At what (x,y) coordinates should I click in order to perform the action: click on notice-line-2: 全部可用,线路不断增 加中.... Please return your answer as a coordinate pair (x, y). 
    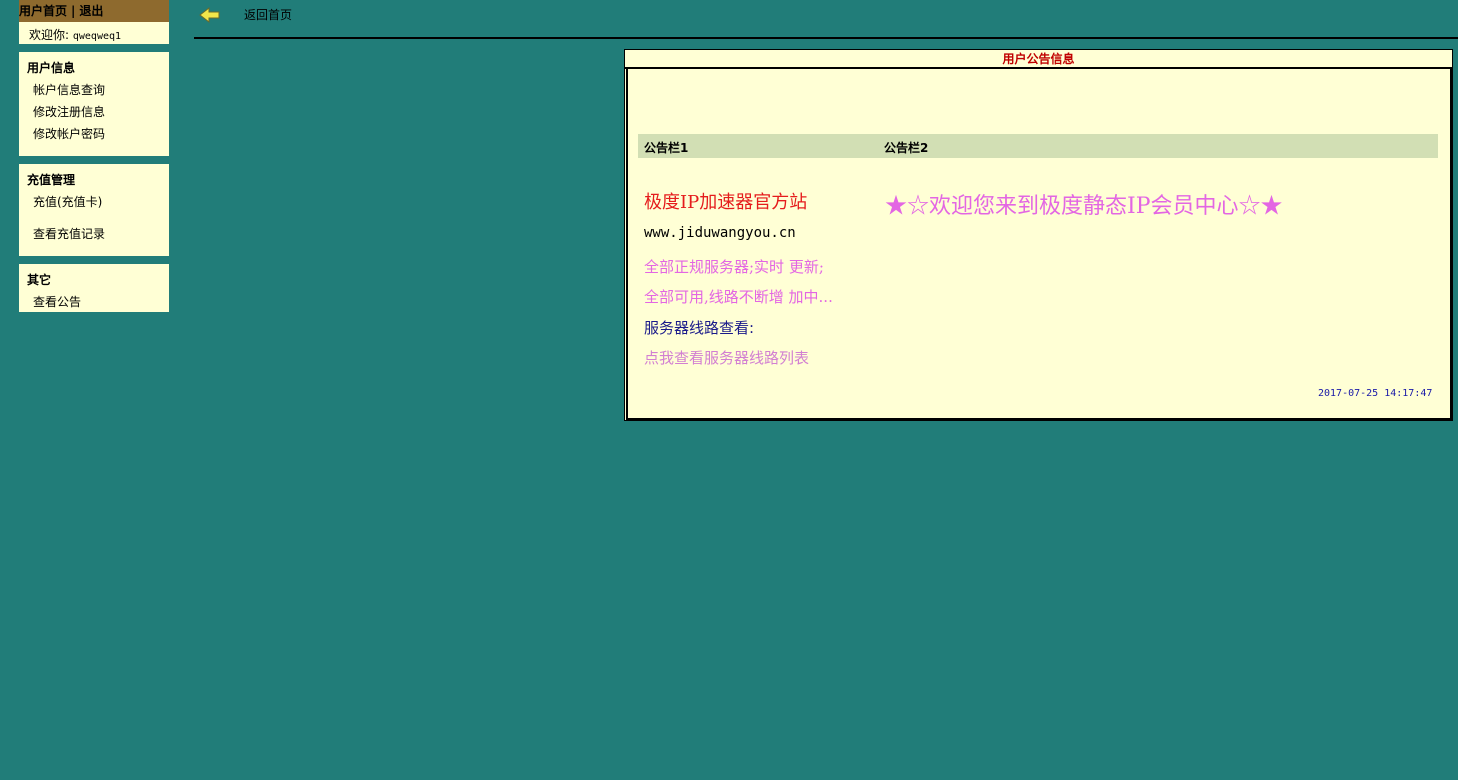
    Looking at the image, I should click on (738, 297).